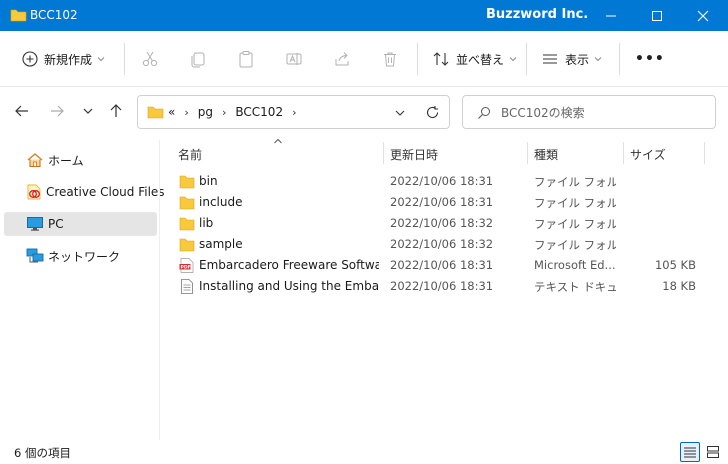  I want to click on table-row: lib 2022/10/06 18:32 ファイル フォルダー, so click(432, 223).